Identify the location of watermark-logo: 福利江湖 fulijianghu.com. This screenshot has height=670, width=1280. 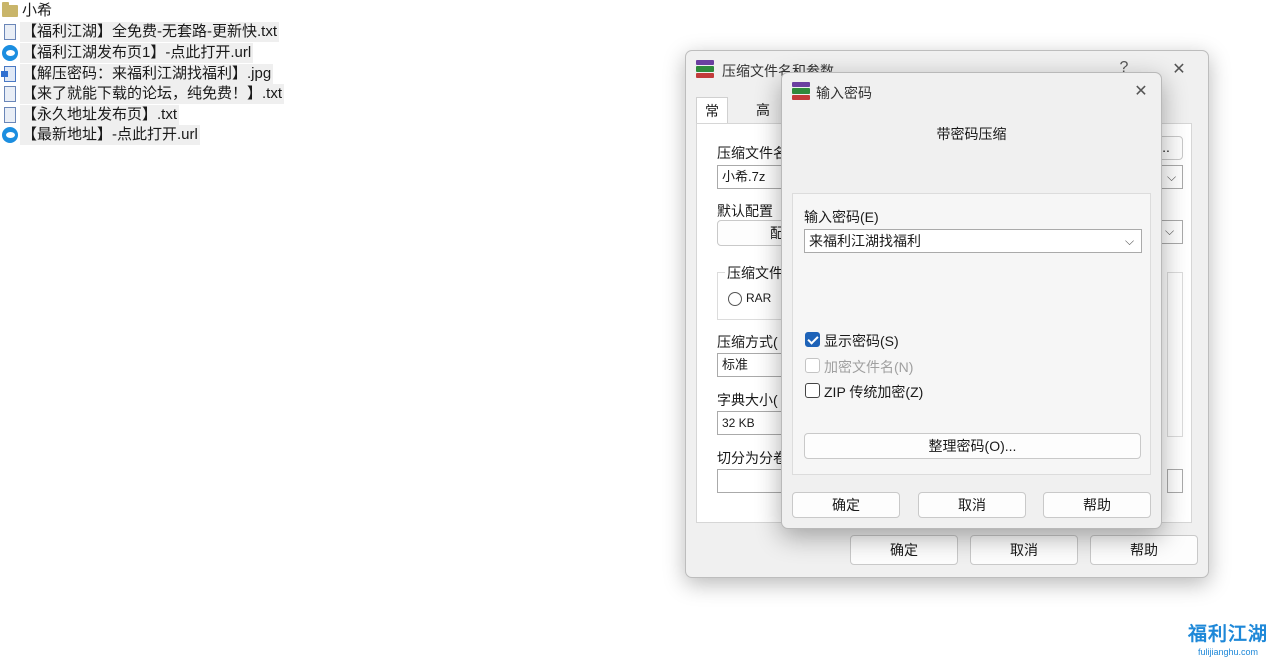
(1228, 641).